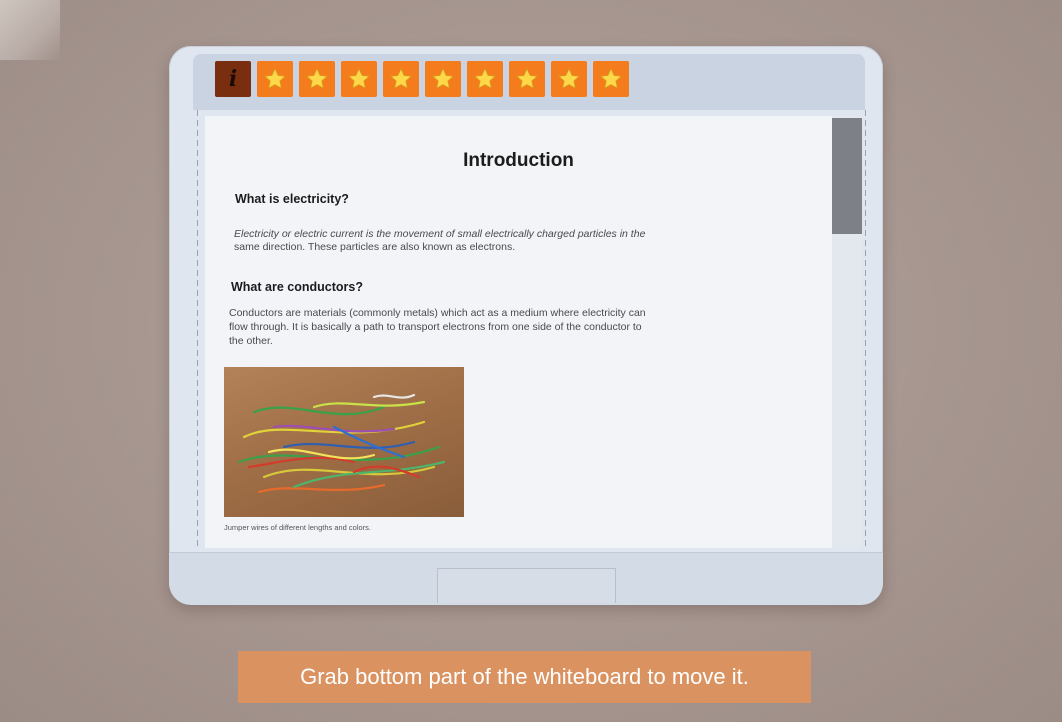 The width and height of the screenshot is (1062, 722). What do you see at coordinates (526, 585) in the screenshot?
I see `whiteboard-handle` at bounding box center [526, 585].